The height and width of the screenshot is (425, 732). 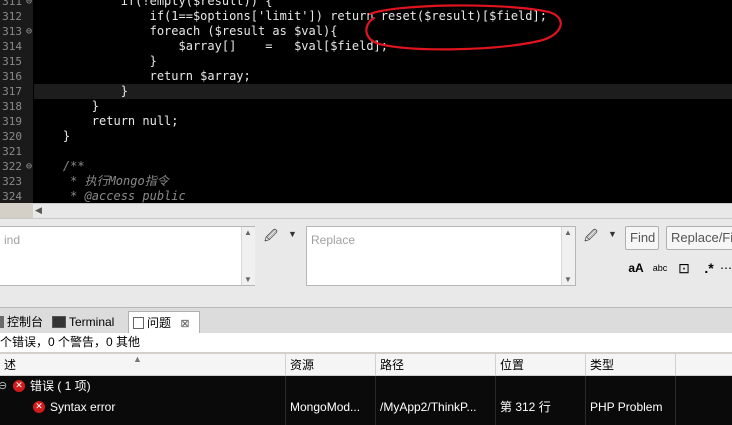 I want to click on line-number: 318, so click(x=16, y=106).